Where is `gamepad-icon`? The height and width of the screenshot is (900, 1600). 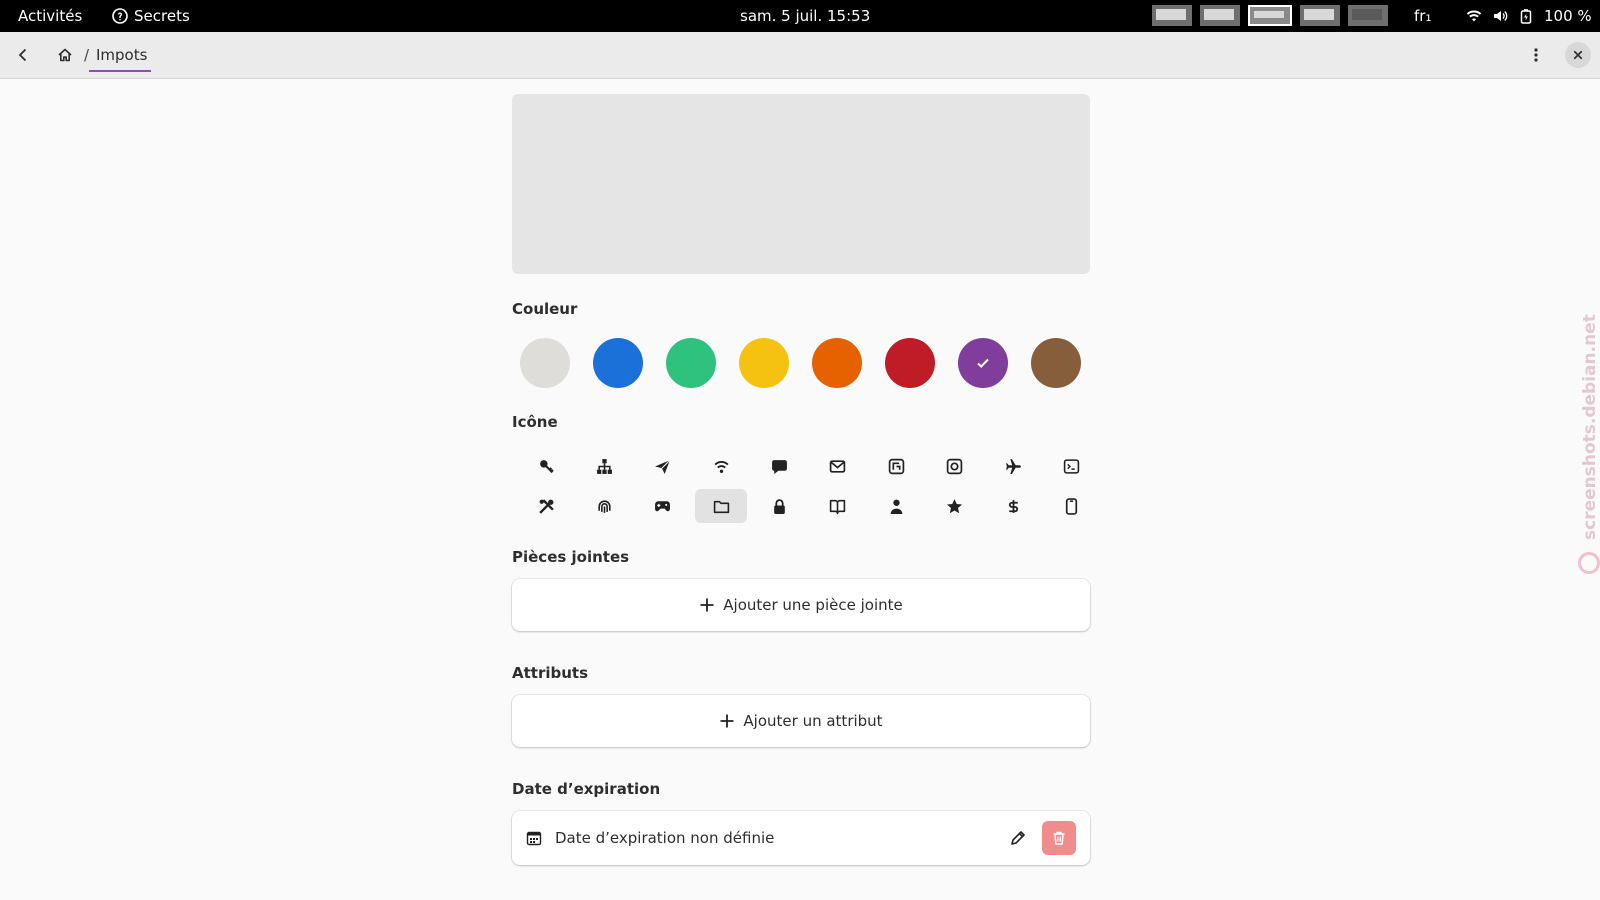 gamepad-icon is located at coordinates (663, 505).